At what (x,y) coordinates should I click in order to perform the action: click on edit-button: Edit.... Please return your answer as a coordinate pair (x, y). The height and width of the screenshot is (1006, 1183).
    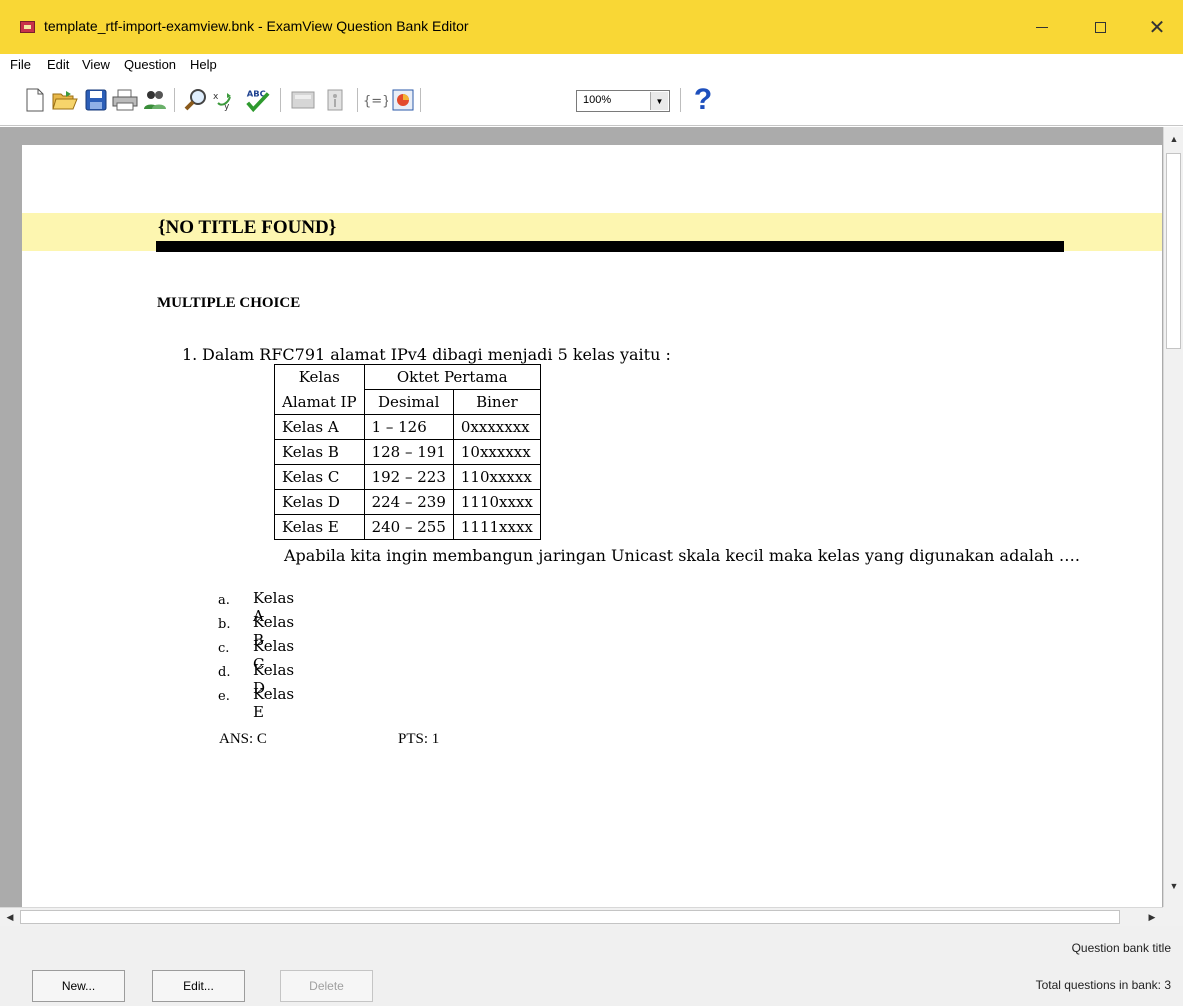
    Looking at the image, I should click on (198, 986).